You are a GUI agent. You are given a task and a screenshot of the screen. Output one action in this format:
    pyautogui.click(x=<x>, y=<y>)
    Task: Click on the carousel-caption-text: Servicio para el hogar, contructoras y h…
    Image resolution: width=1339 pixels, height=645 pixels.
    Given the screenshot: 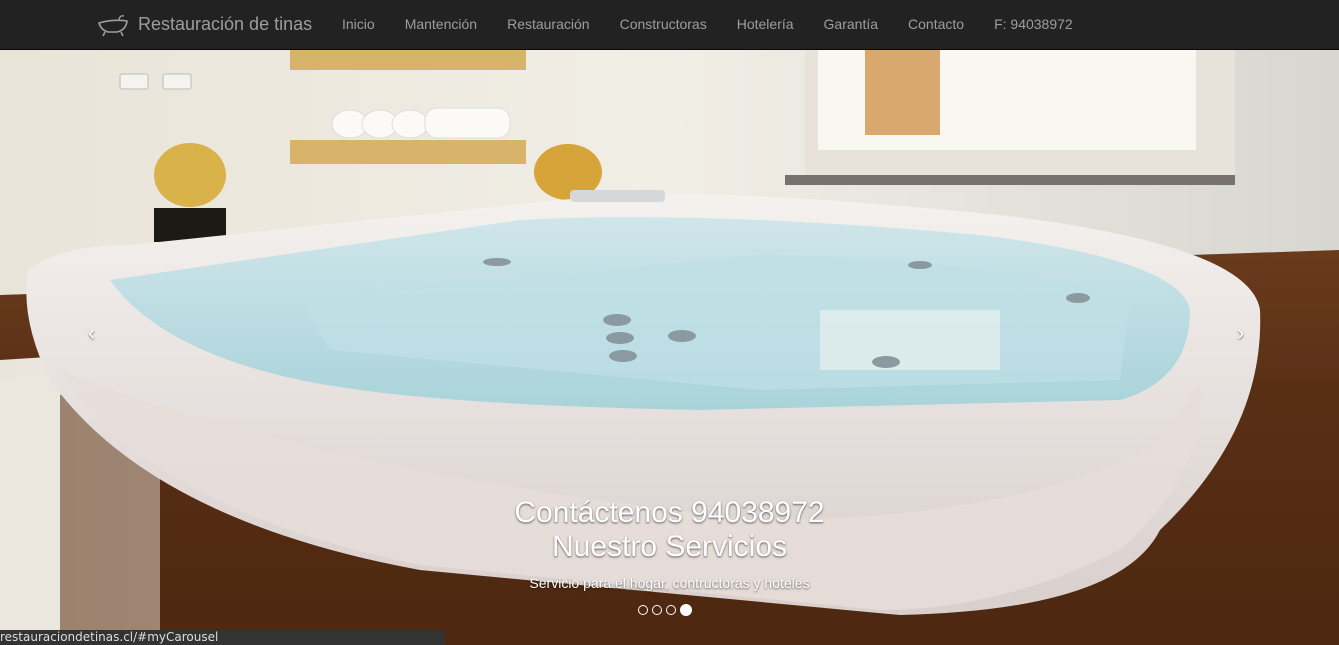 What is the action you would take?
    pyautogui.click(x=669, y=583)
    